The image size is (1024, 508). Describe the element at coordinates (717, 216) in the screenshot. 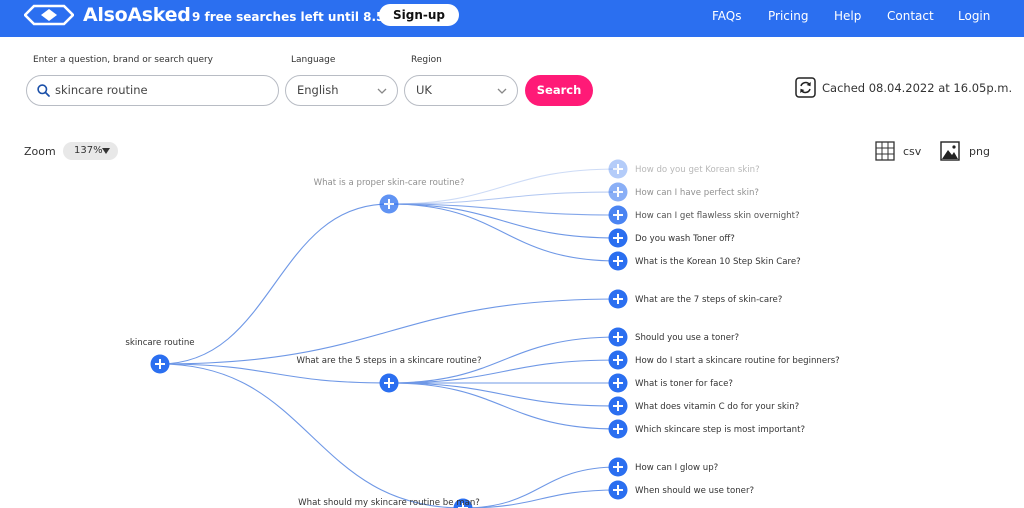

I see `question-label: How can I get flawless skin overnight?` at that location.